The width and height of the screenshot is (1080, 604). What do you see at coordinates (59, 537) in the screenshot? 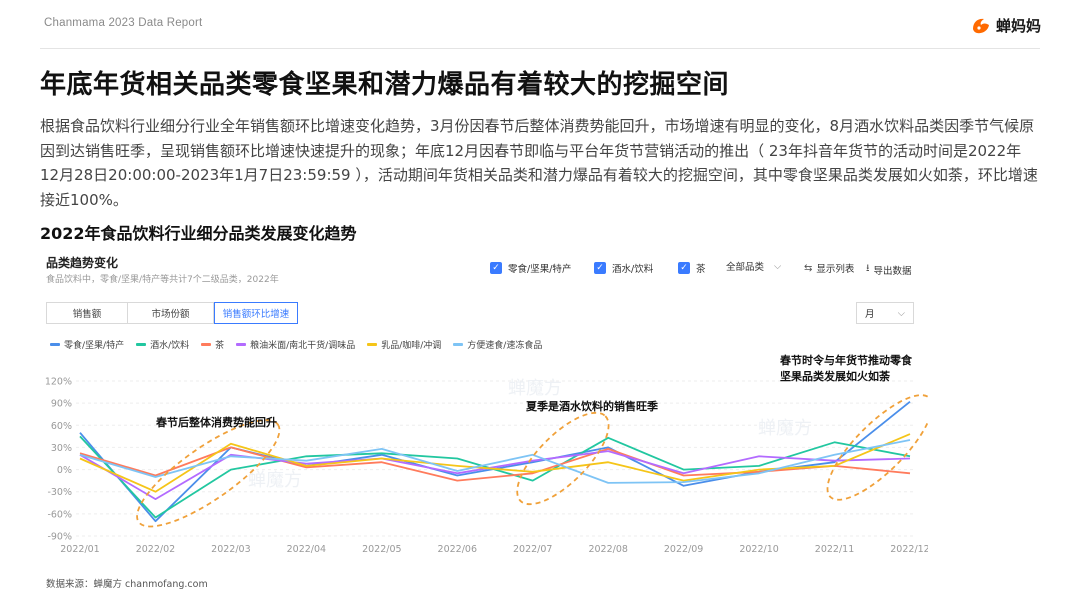
I see `y-tick-label: -90%` at bounding box center [59, 537].